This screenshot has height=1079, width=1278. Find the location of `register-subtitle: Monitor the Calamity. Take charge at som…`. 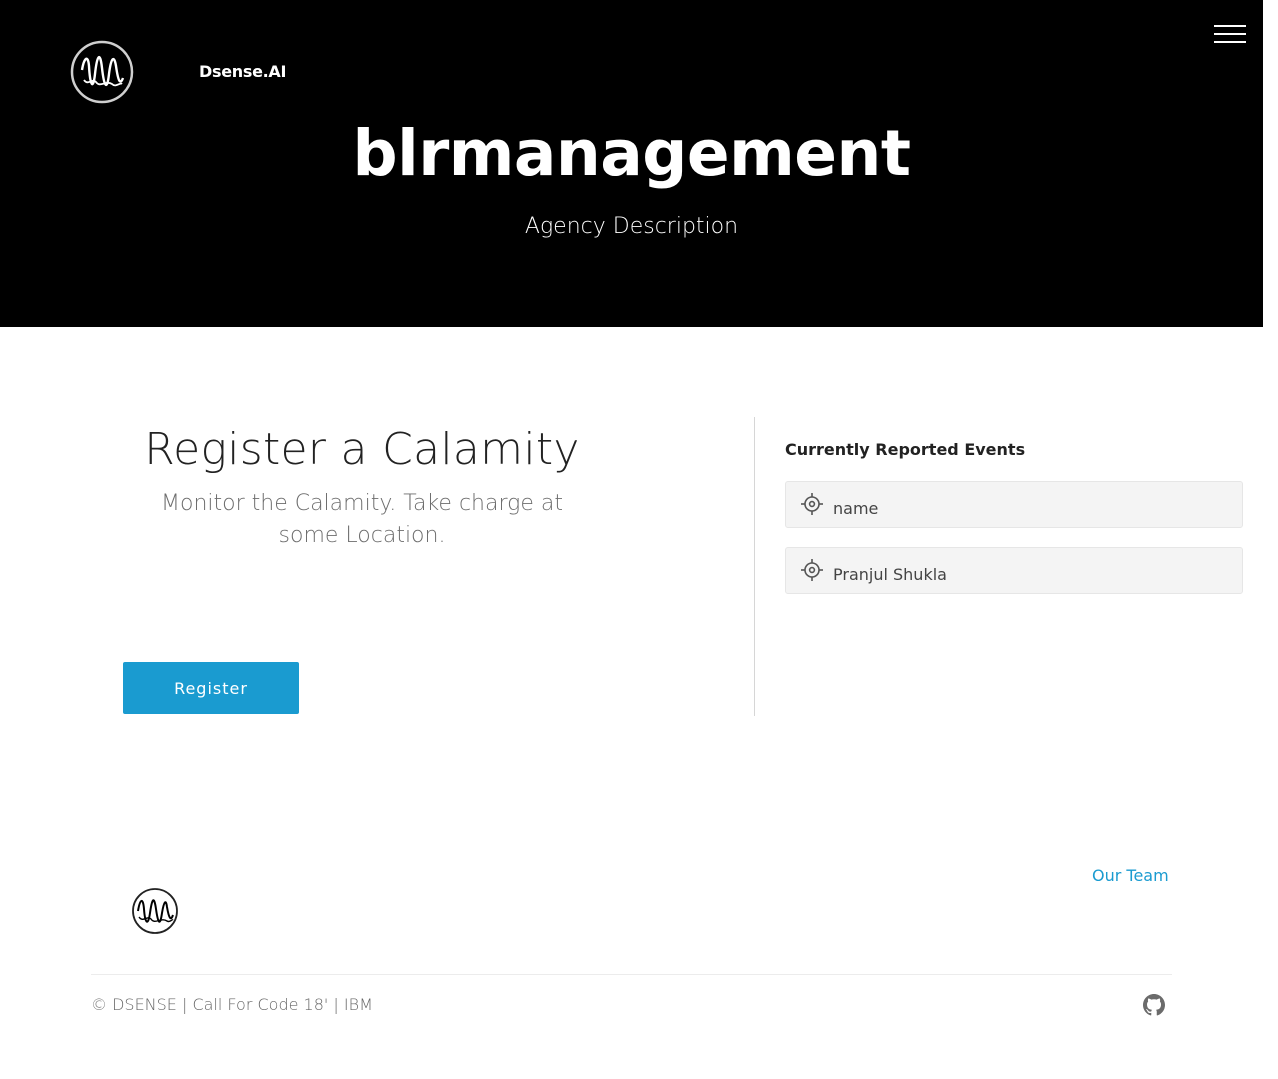

register-subtitle: Monitor the Calamity. Take charge at som… is located at coordinates (362, 519).